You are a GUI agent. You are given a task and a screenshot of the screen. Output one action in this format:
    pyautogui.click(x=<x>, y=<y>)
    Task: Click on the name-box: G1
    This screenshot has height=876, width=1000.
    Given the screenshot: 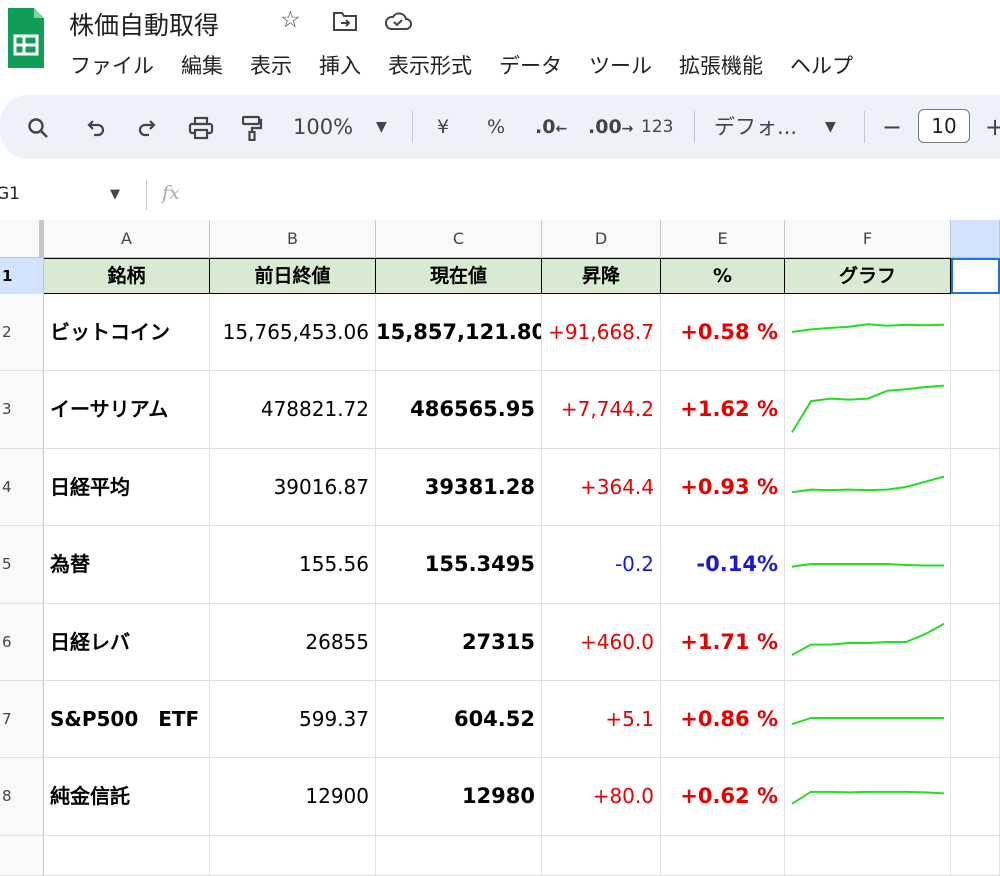 What is the action you would take?
    pyautogui.click(x=10, y=194)
    